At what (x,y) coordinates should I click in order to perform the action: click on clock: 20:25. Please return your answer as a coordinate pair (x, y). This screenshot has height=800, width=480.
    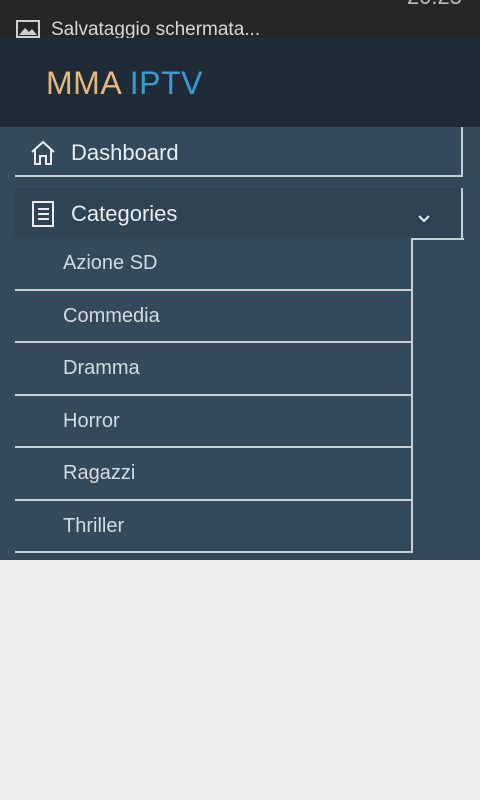
    Looking at the image, I should click on (434, 5).